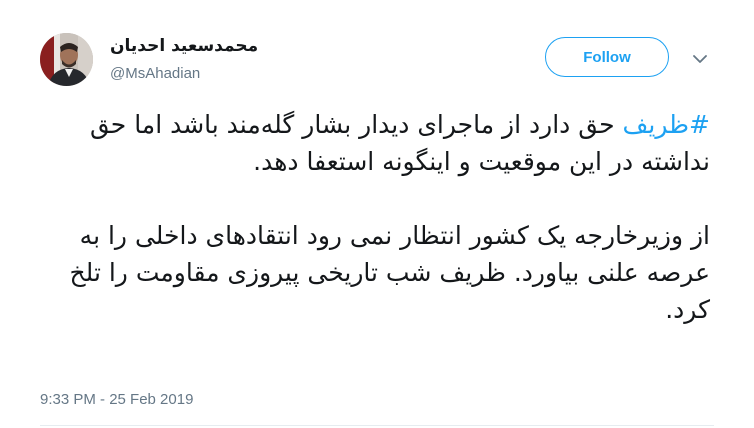 The height and width of the screenshot is (428, 754). What do you see at coordinates (116, 399) in the screenshot?
I see `tweet-timestamp: 9:33 PM - 25 Feb 2019` at bounding box center [116, 399].